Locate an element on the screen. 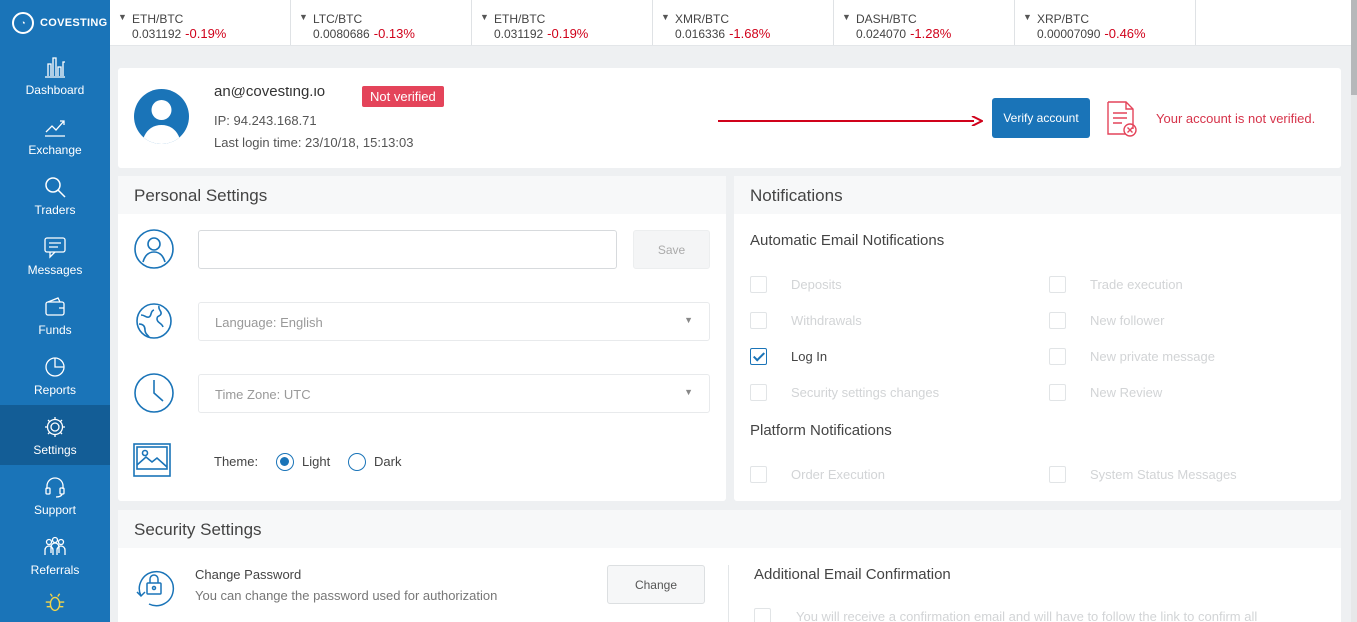 This screenshot has height=622, width=1357. sidebar-item-label: Support is located at coordinates (55, 509).